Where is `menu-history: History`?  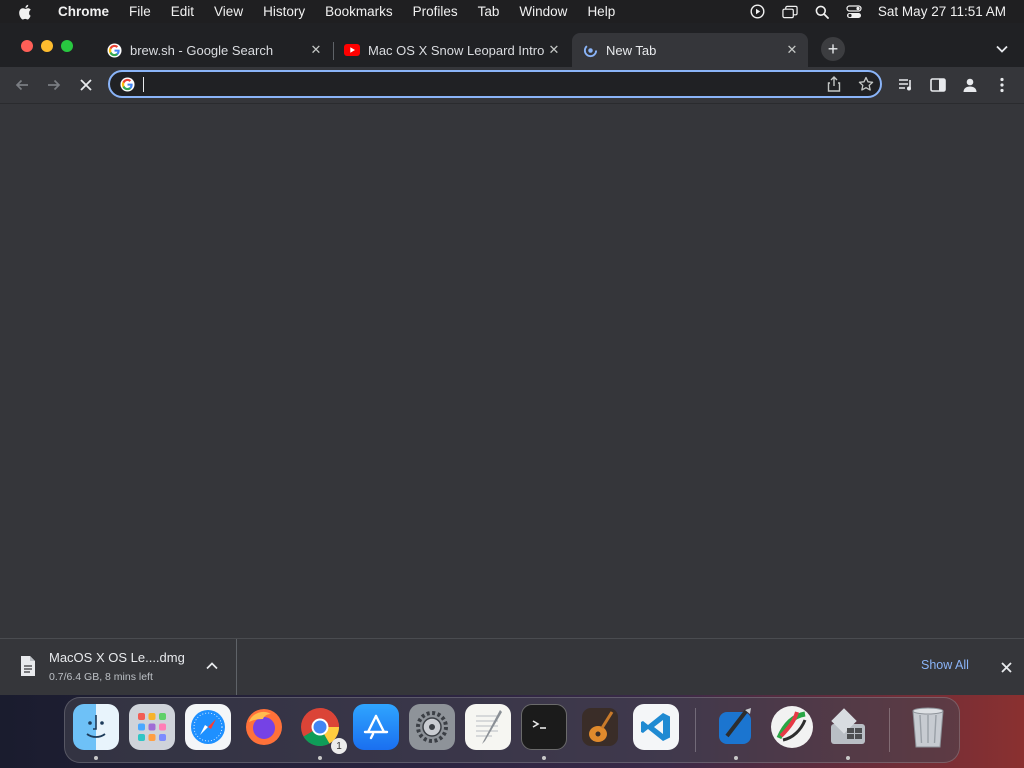 menu-history: History is located at coordinates (284, 11).